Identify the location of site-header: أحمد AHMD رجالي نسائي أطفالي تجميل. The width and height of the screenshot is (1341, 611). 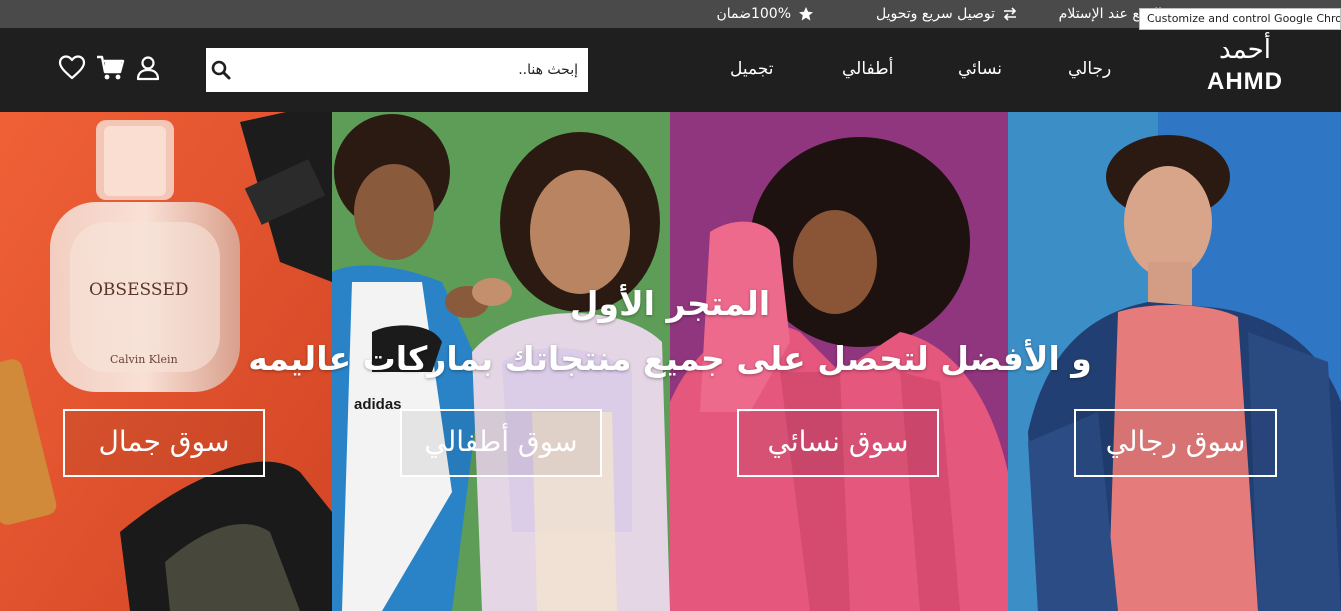
(670, 70).